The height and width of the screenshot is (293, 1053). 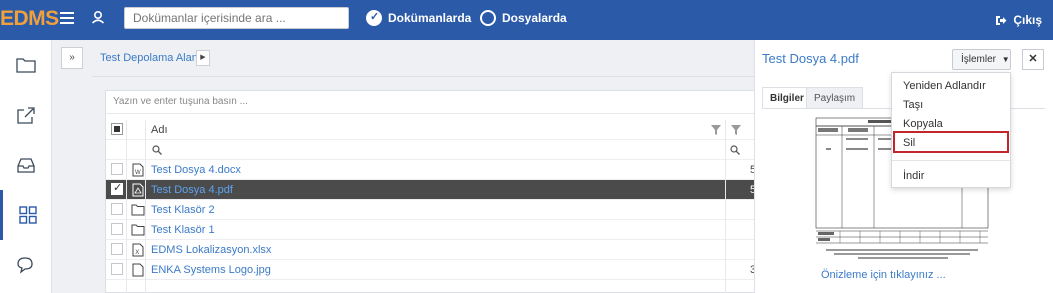 I want to click on nav-folders, so click(x=26, y=65).